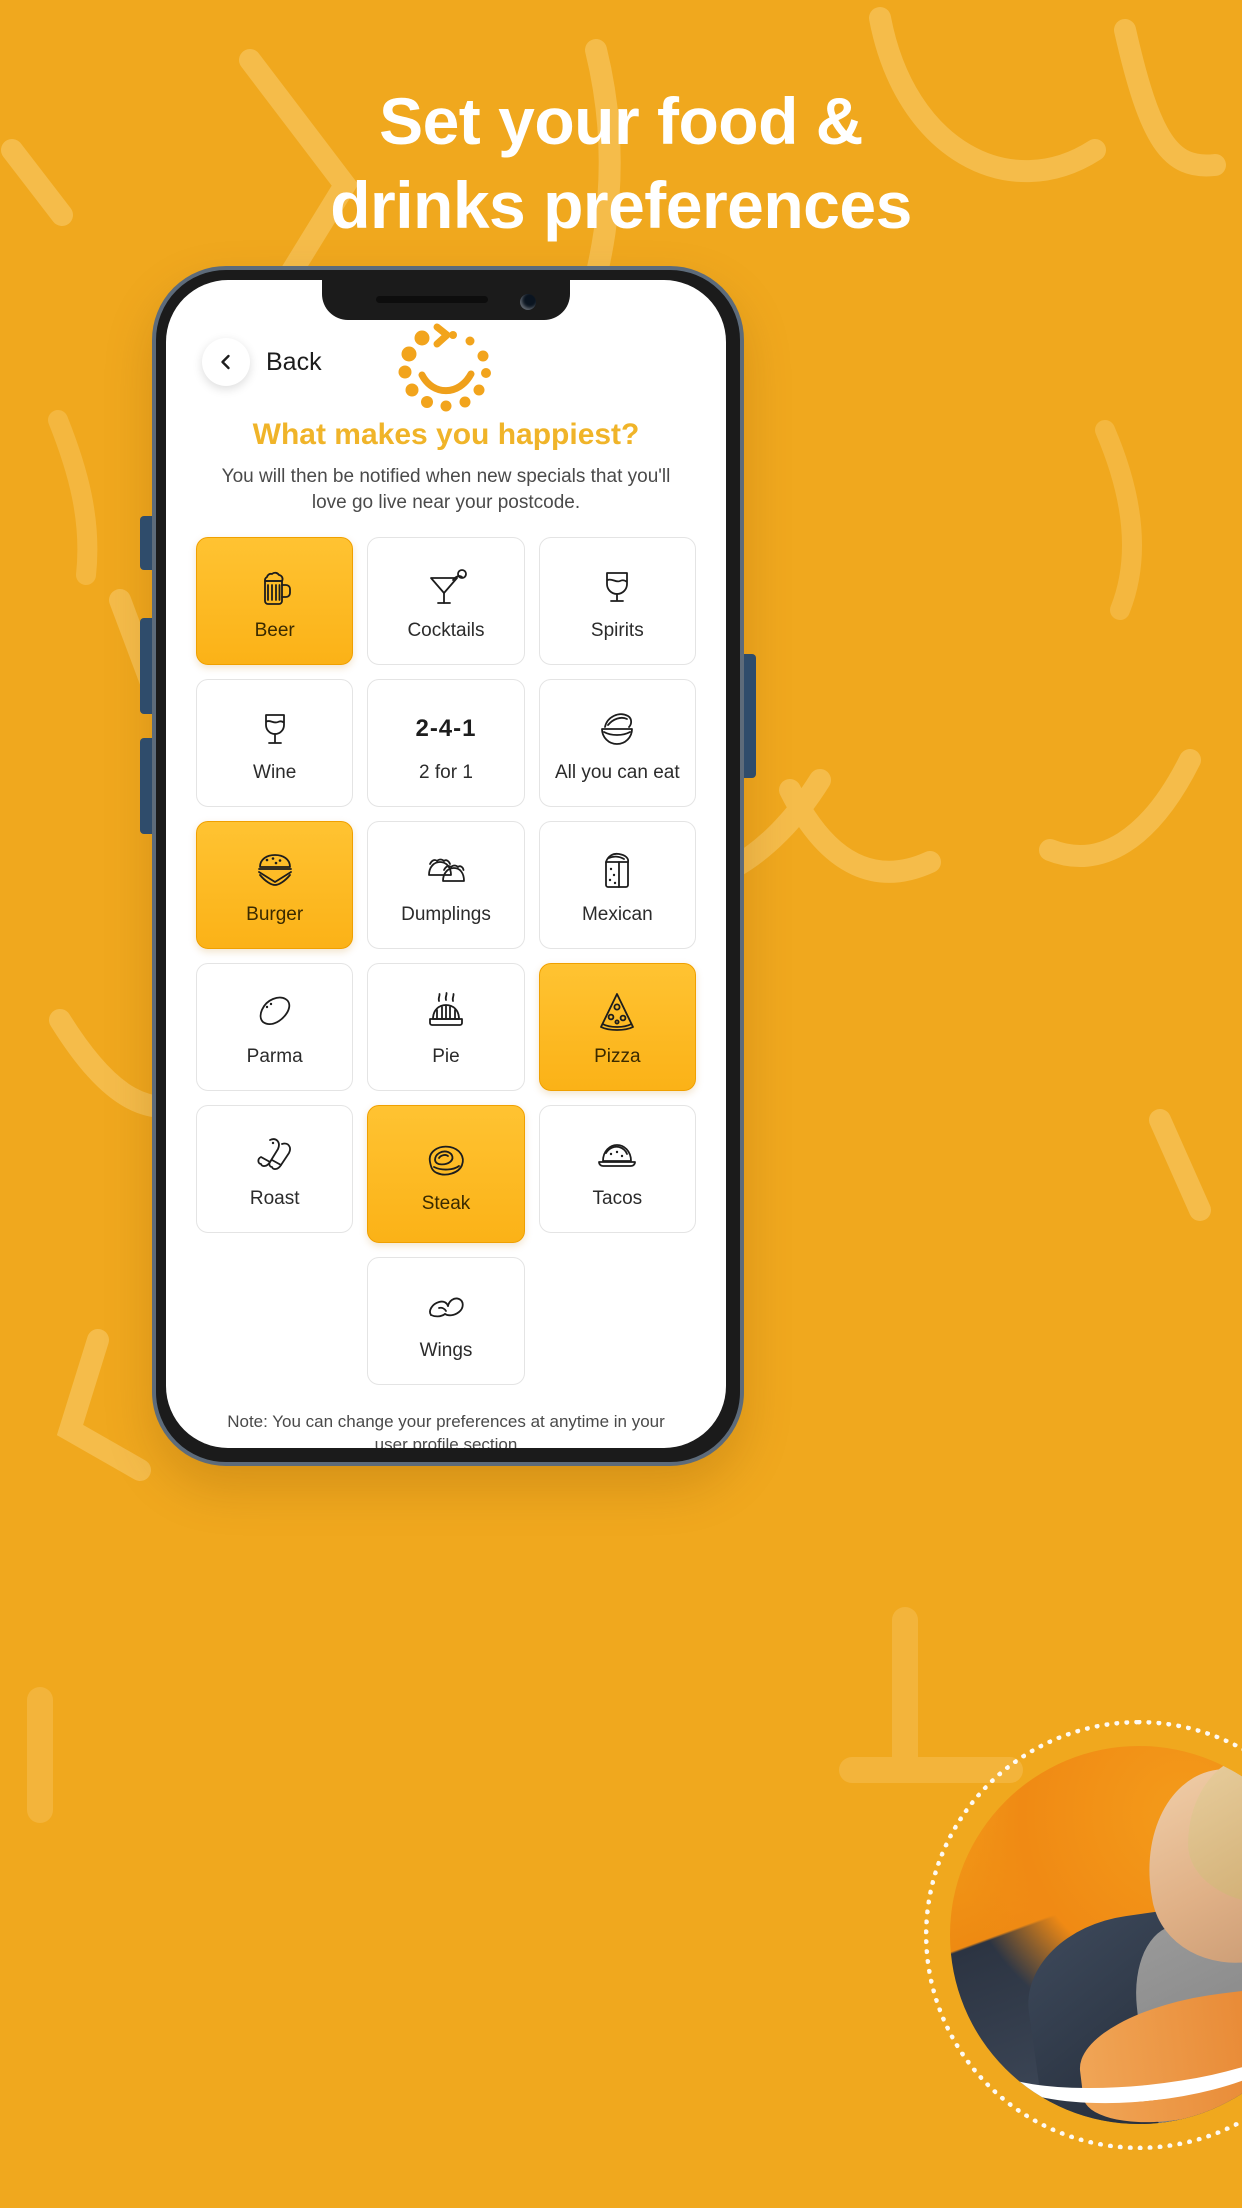 This screenshot has height=2208, width=1242. Describe the element at coordinates (617, 1013) in the screenshot. I see `pizza-slice-icon` at that location.